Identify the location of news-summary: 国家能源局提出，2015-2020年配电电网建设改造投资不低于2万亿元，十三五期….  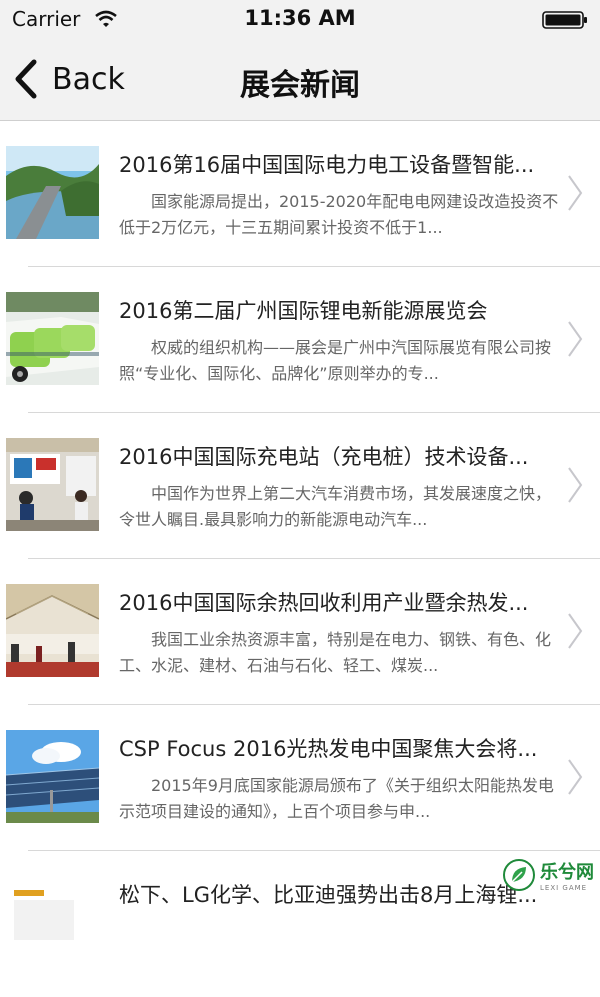
(342, 217).